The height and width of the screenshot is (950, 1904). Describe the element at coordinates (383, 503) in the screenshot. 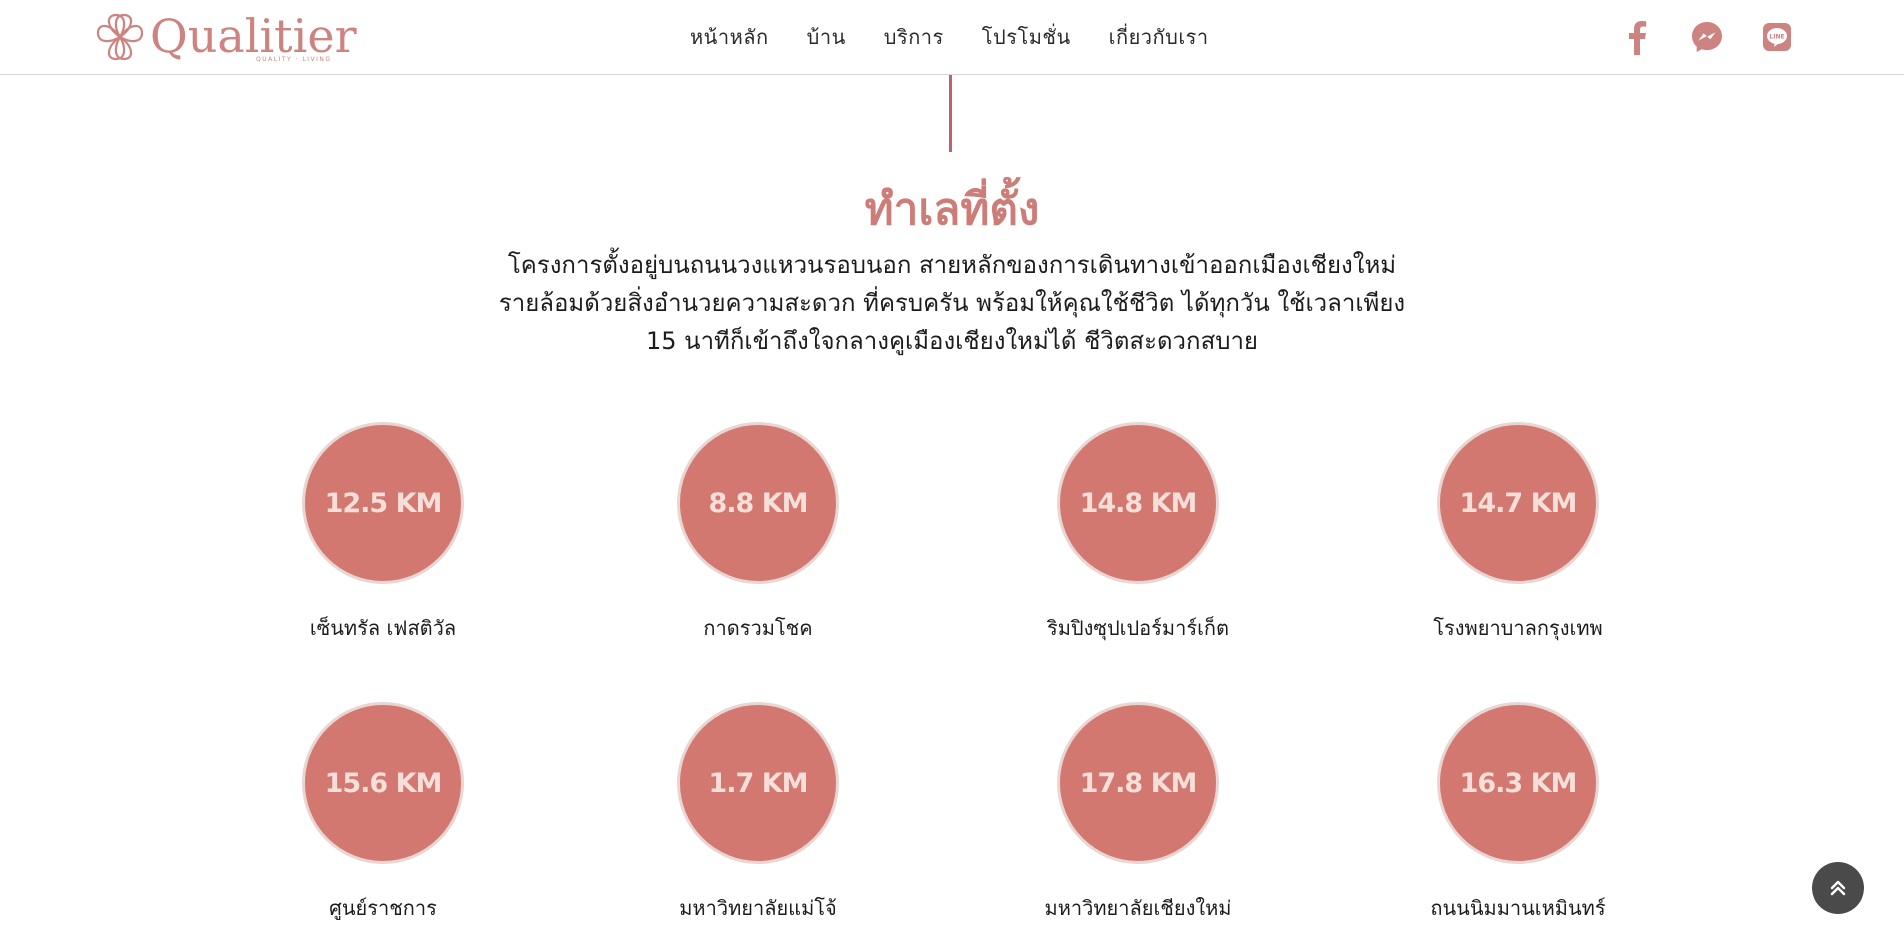

I see `distance-badge: 12.5 KM` at that location.